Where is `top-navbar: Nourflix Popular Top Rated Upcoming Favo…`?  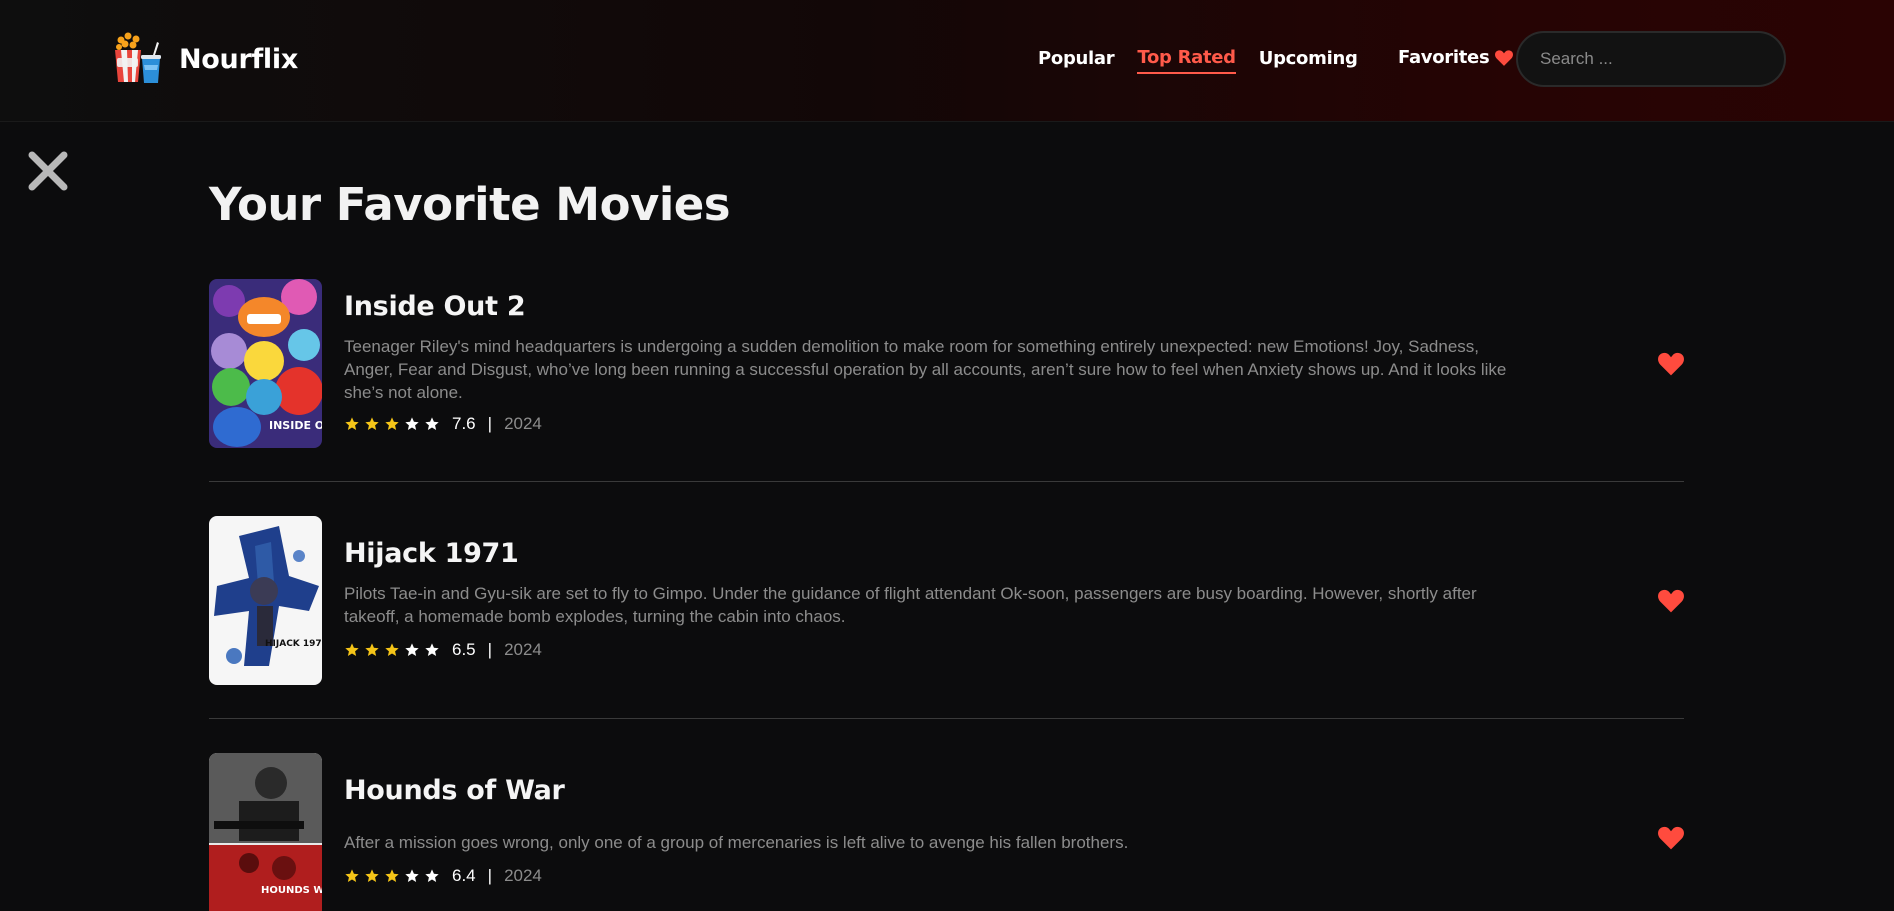
top-navbar: Nourflix Popular Top Rated Upcoming Favo… is located at coordinates (947, 61).